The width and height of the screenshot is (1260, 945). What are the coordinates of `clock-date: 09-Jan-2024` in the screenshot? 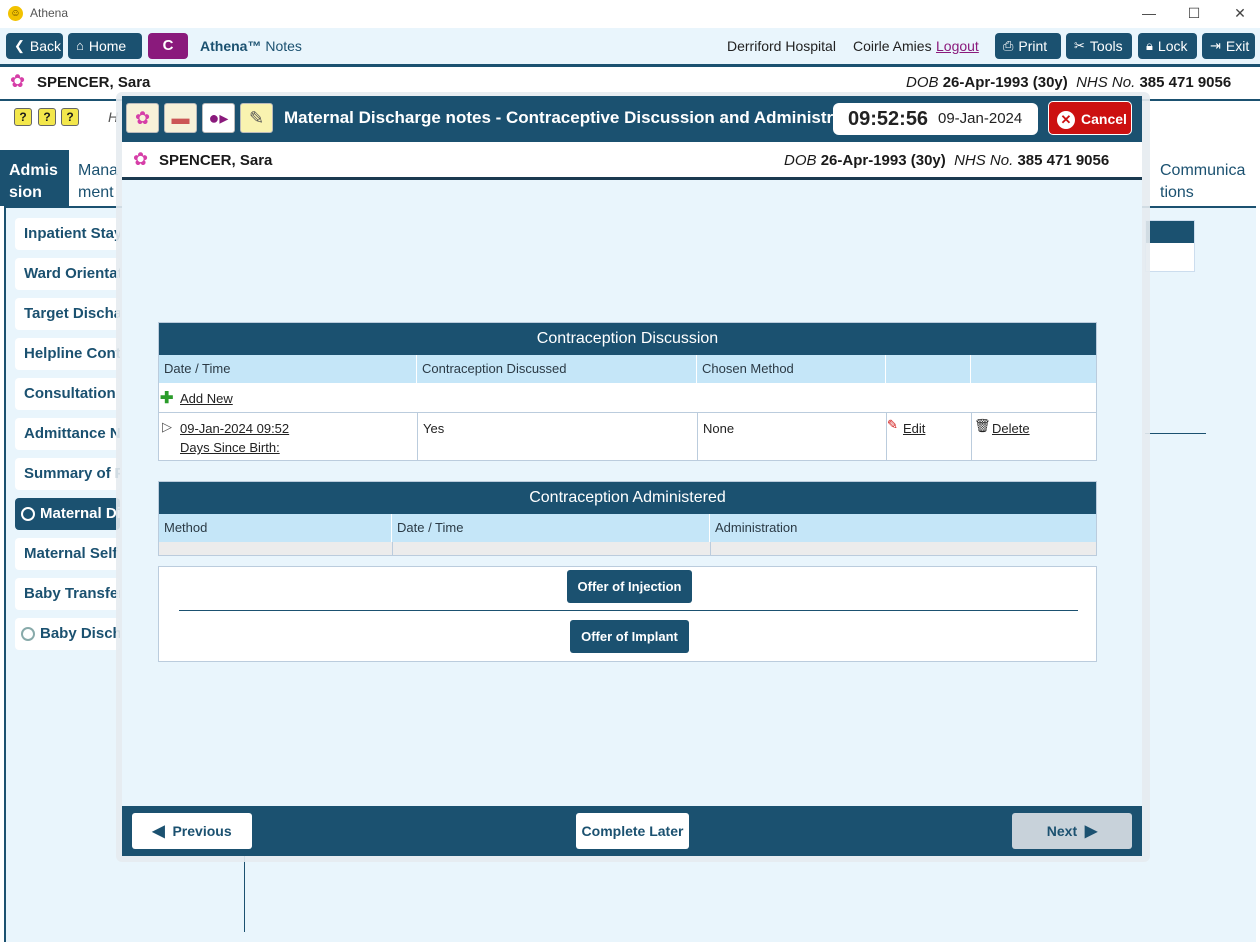 It's located at (980, 118).